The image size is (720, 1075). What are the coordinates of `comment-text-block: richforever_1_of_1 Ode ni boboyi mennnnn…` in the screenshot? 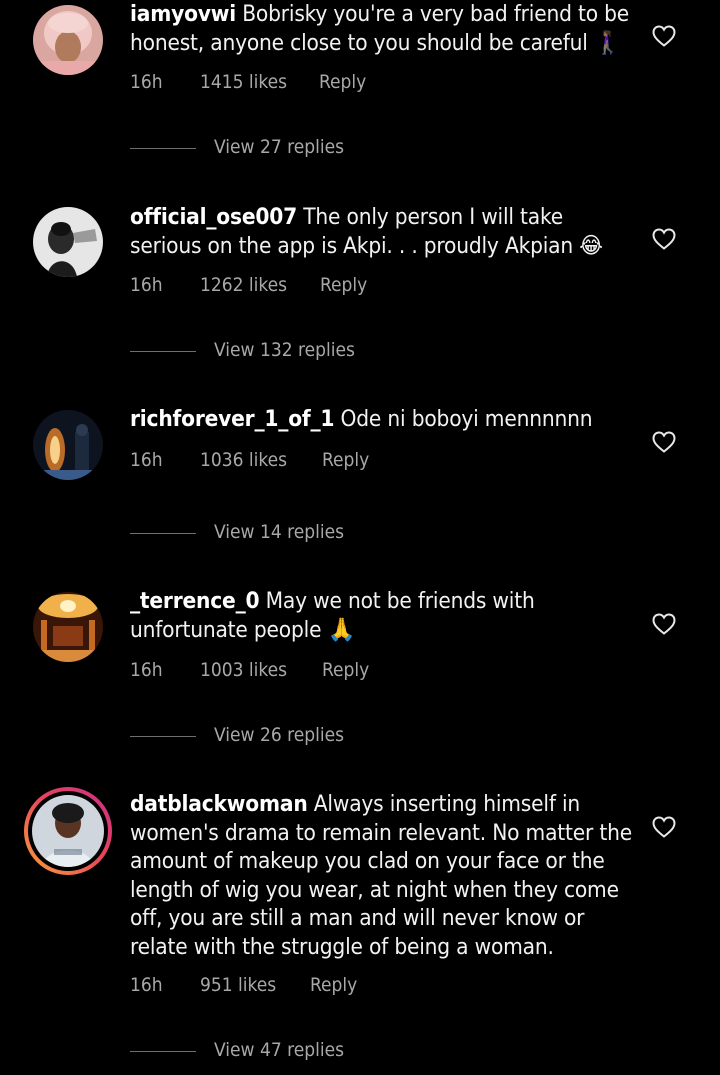 It's located at (382, 419).